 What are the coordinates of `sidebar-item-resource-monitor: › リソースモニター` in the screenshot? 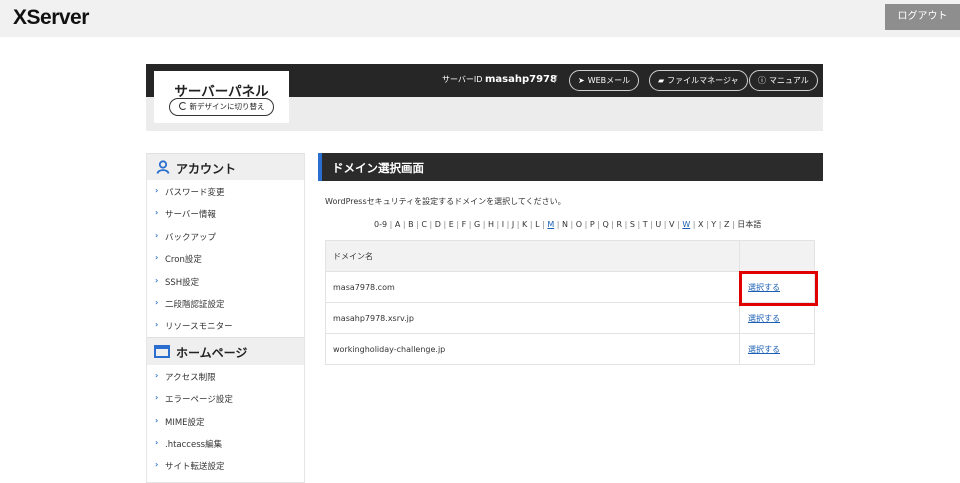 It's located at (225, 325).